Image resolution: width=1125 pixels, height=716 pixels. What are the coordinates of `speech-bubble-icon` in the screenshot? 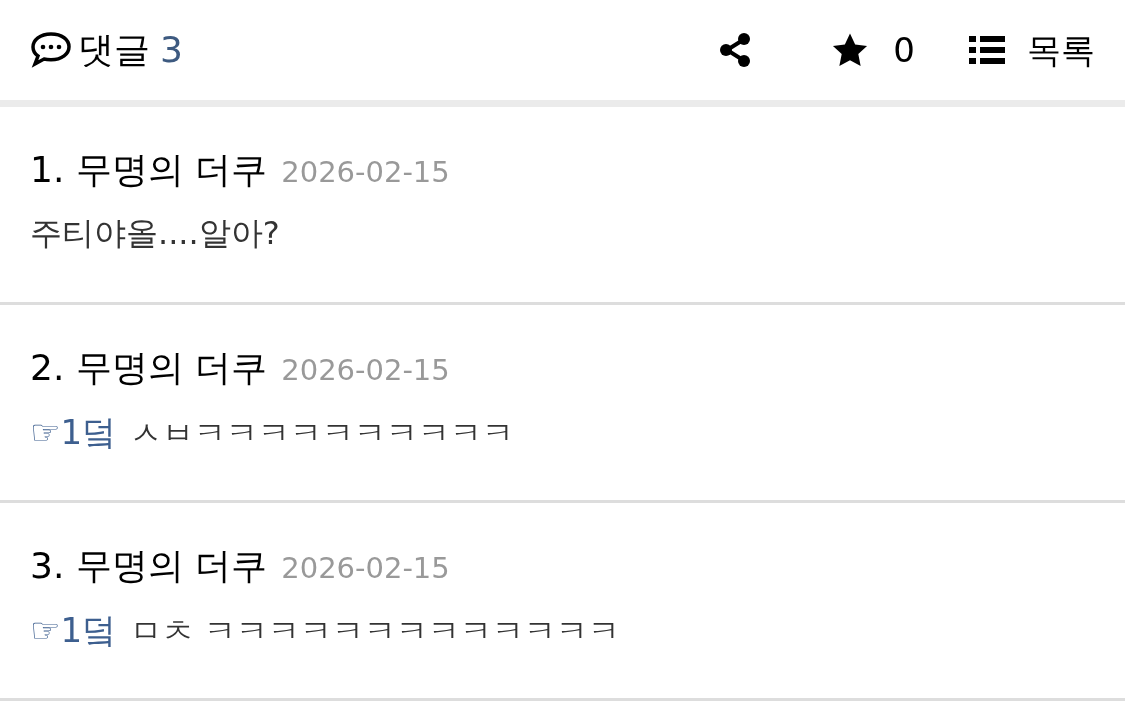 It's located at (51, 50).